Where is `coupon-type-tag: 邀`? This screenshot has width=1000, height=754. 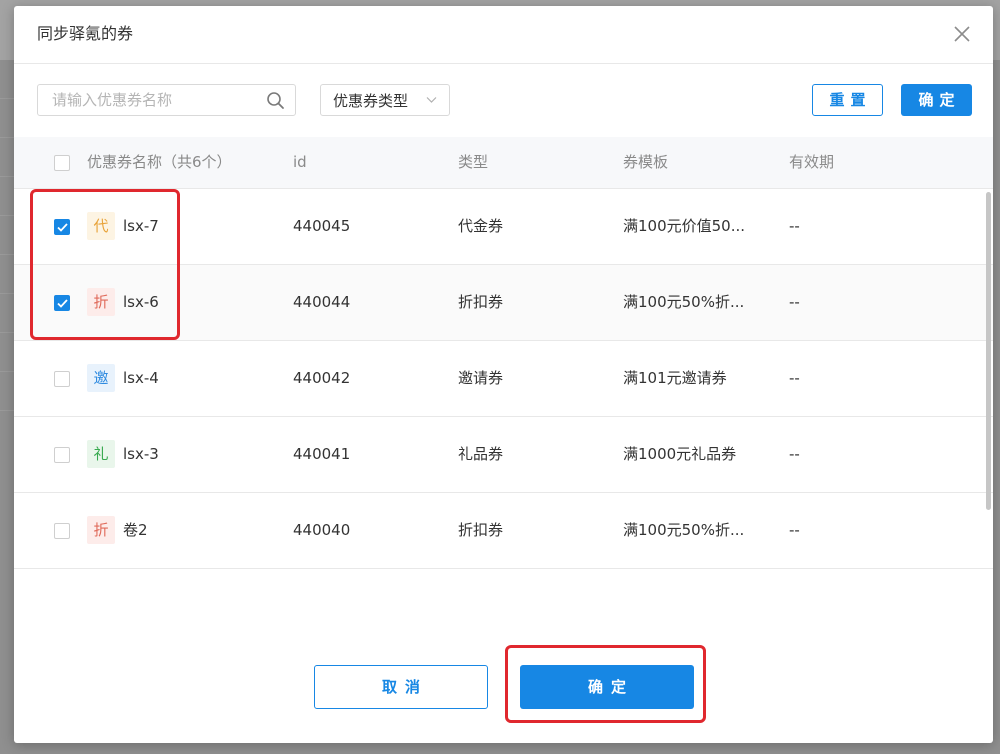 coupon-type-tag: 邀 is located at coordinates (101, 378).